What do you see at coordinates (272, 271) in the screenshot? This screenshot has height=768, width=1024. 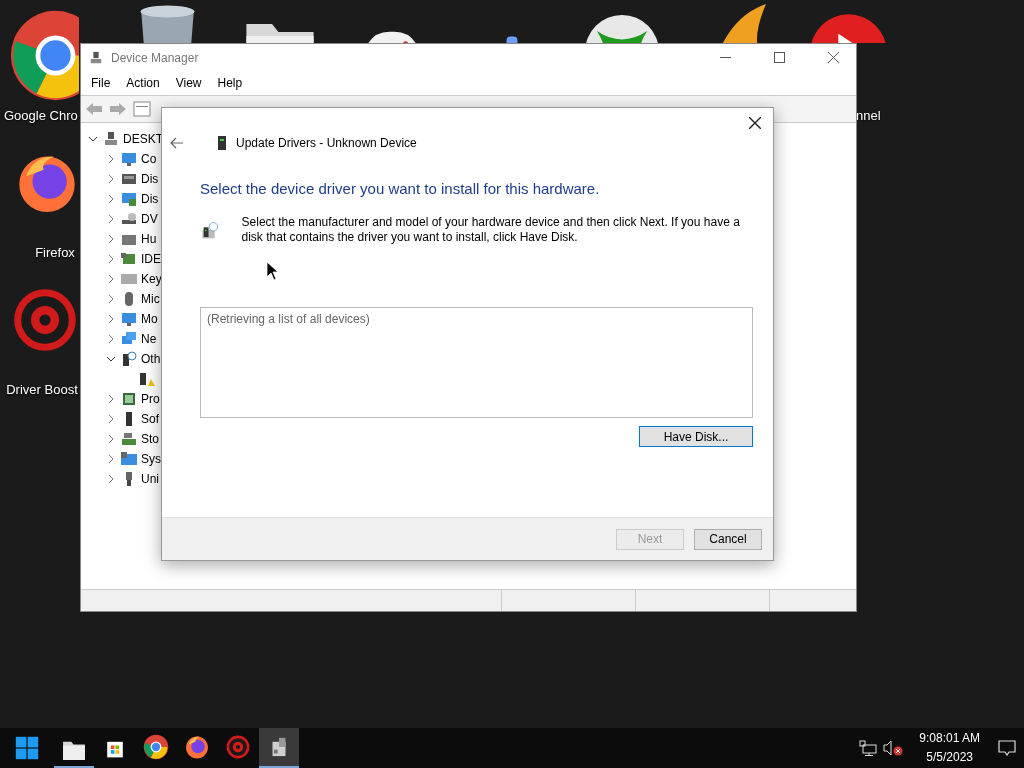 I see `cursor-icon` at bounding box center [272, 271].